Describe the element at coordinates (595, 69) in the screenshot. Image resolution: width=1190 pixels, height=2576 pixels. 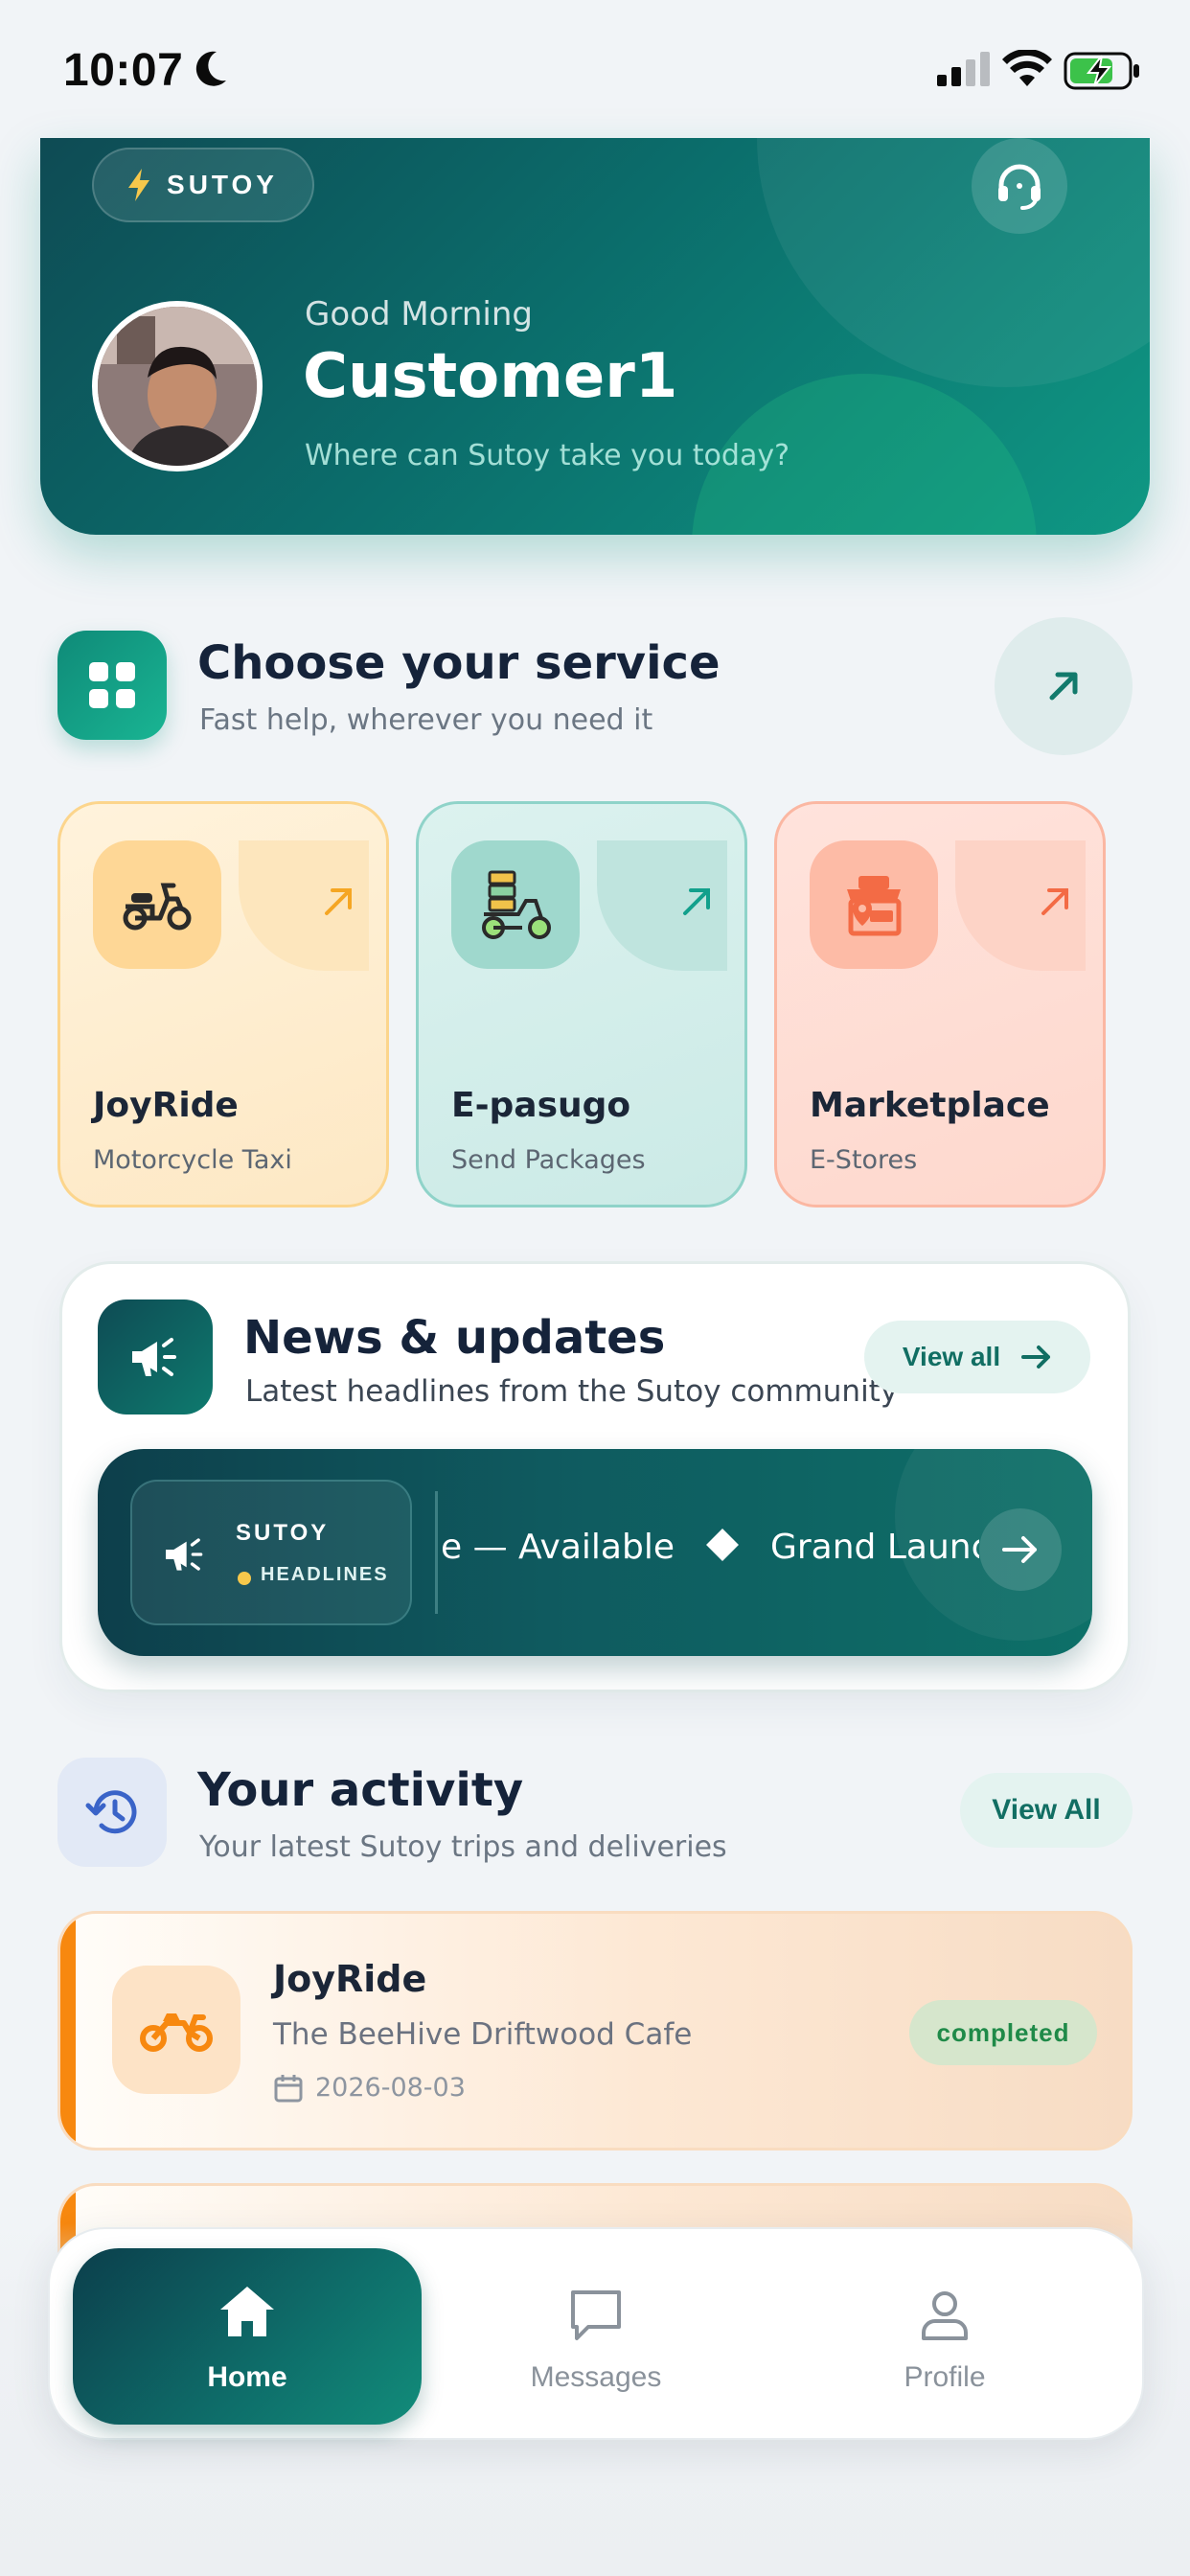
I see `status-bar: 10:07` at that location.